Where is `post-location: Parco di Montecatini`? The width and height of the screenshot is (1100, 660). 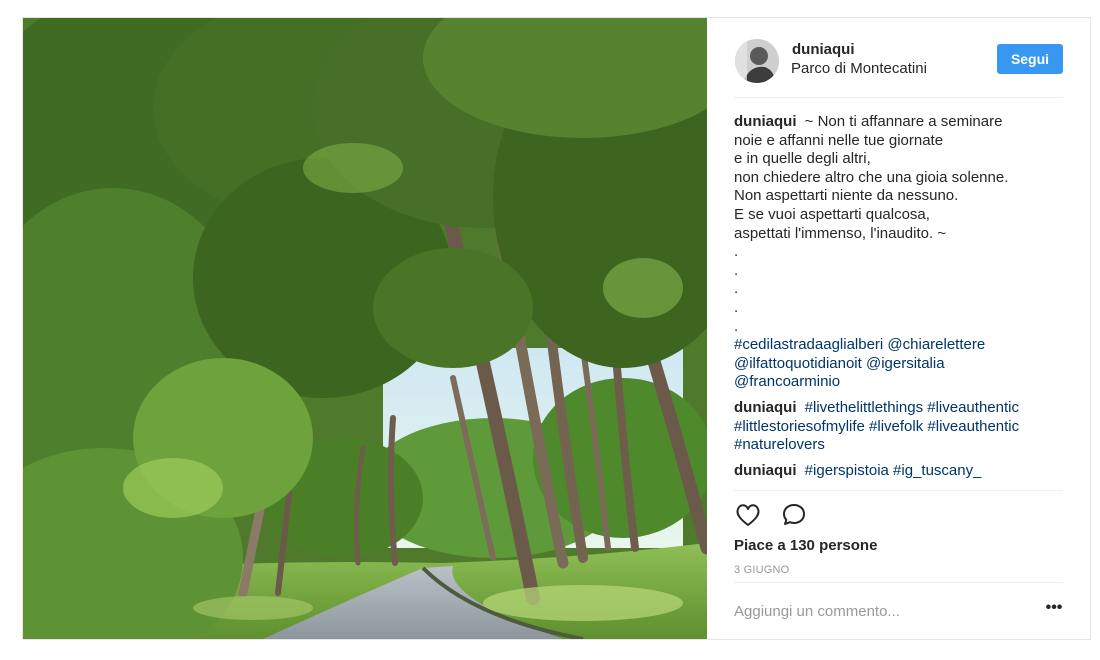 post-location: Parco di Montecatini is located at coordinates (859, 68).